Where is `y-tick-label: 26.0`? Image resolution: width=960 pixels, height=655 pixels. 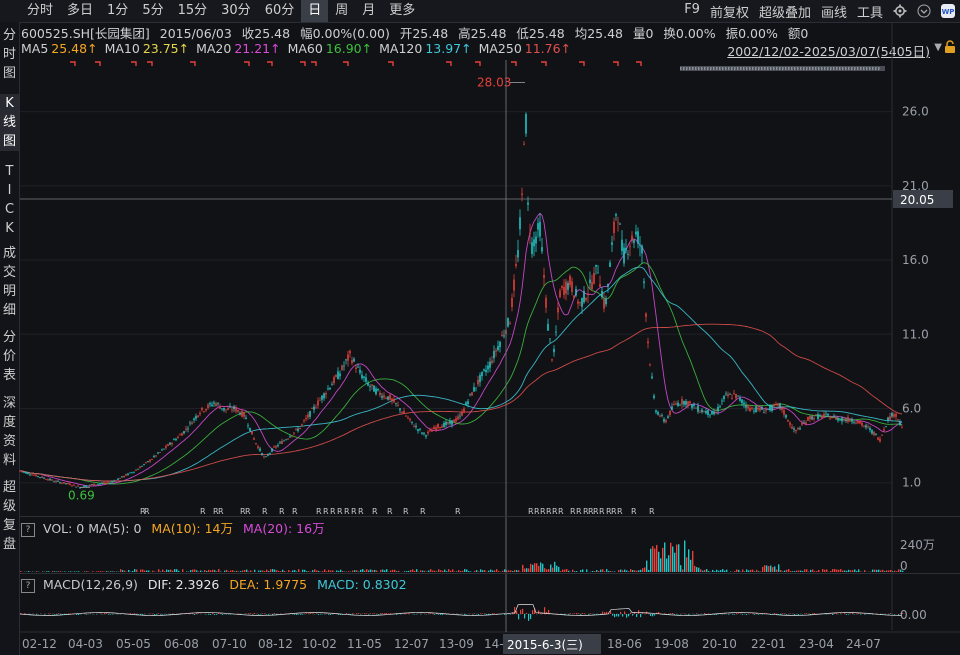
y-tick-label: 26.0 is located at coordinates (915, 112).